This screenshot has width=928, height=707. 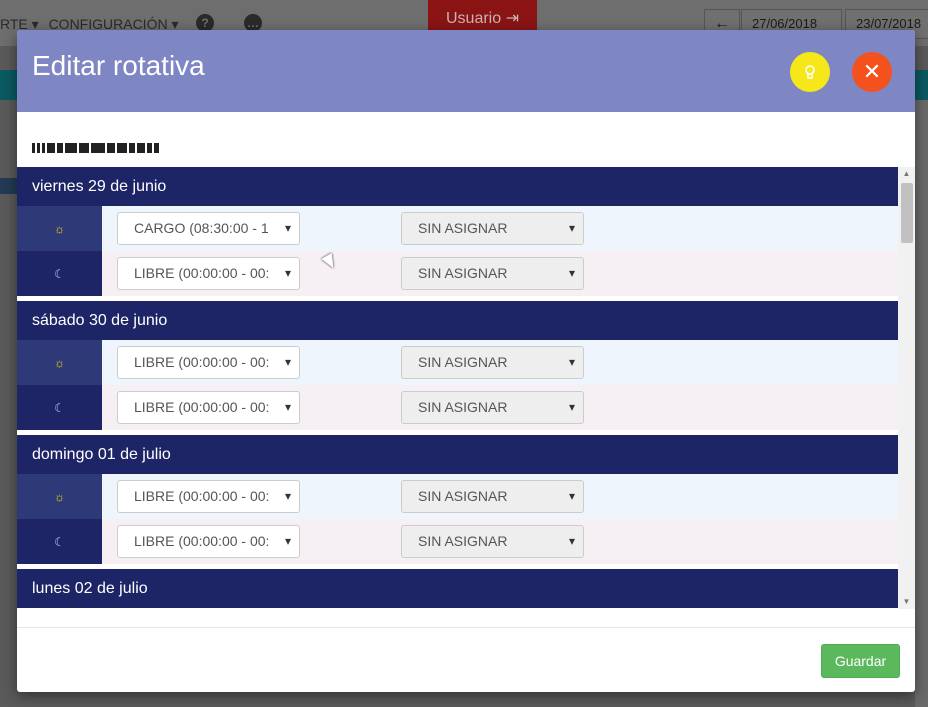 What do you see at coordinates (457, 320) in the screenshot?
I see `day-header: sábado 30 de junio` at bounding box center [457, 320].